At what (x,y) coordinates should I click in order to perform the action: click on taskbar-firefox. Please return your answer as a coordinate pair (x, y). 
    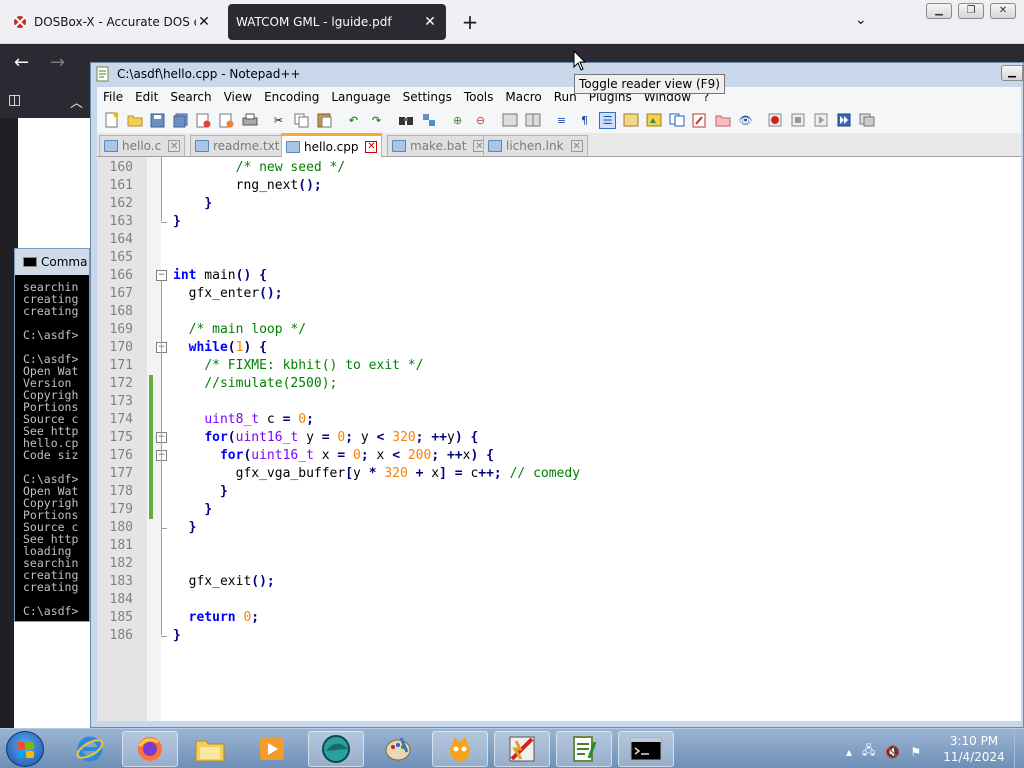
    Looking at the image, I should click on (150, 749).